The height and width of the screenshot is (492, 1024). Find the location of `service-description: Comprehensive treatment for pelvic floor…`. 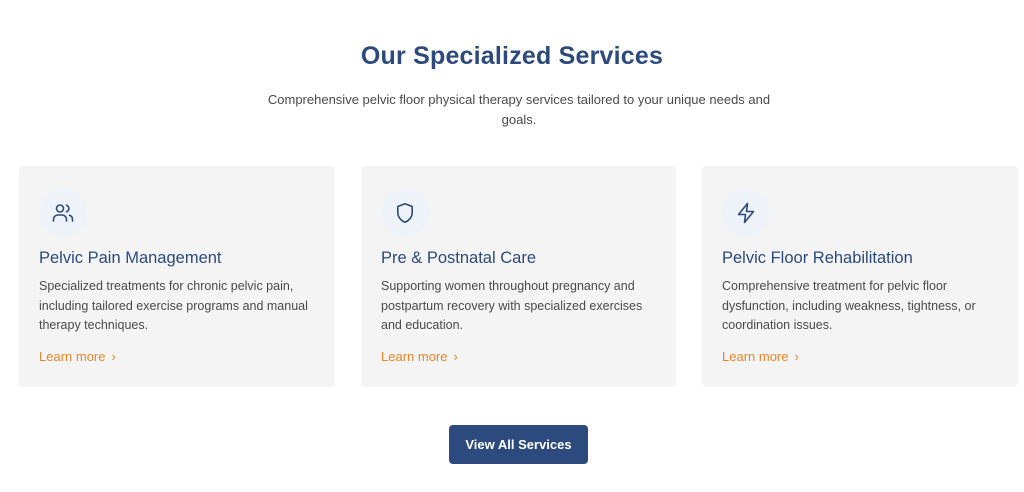

service-description: Comprehensive treatment for pelvic floor… is located at coordinates (849, 305).